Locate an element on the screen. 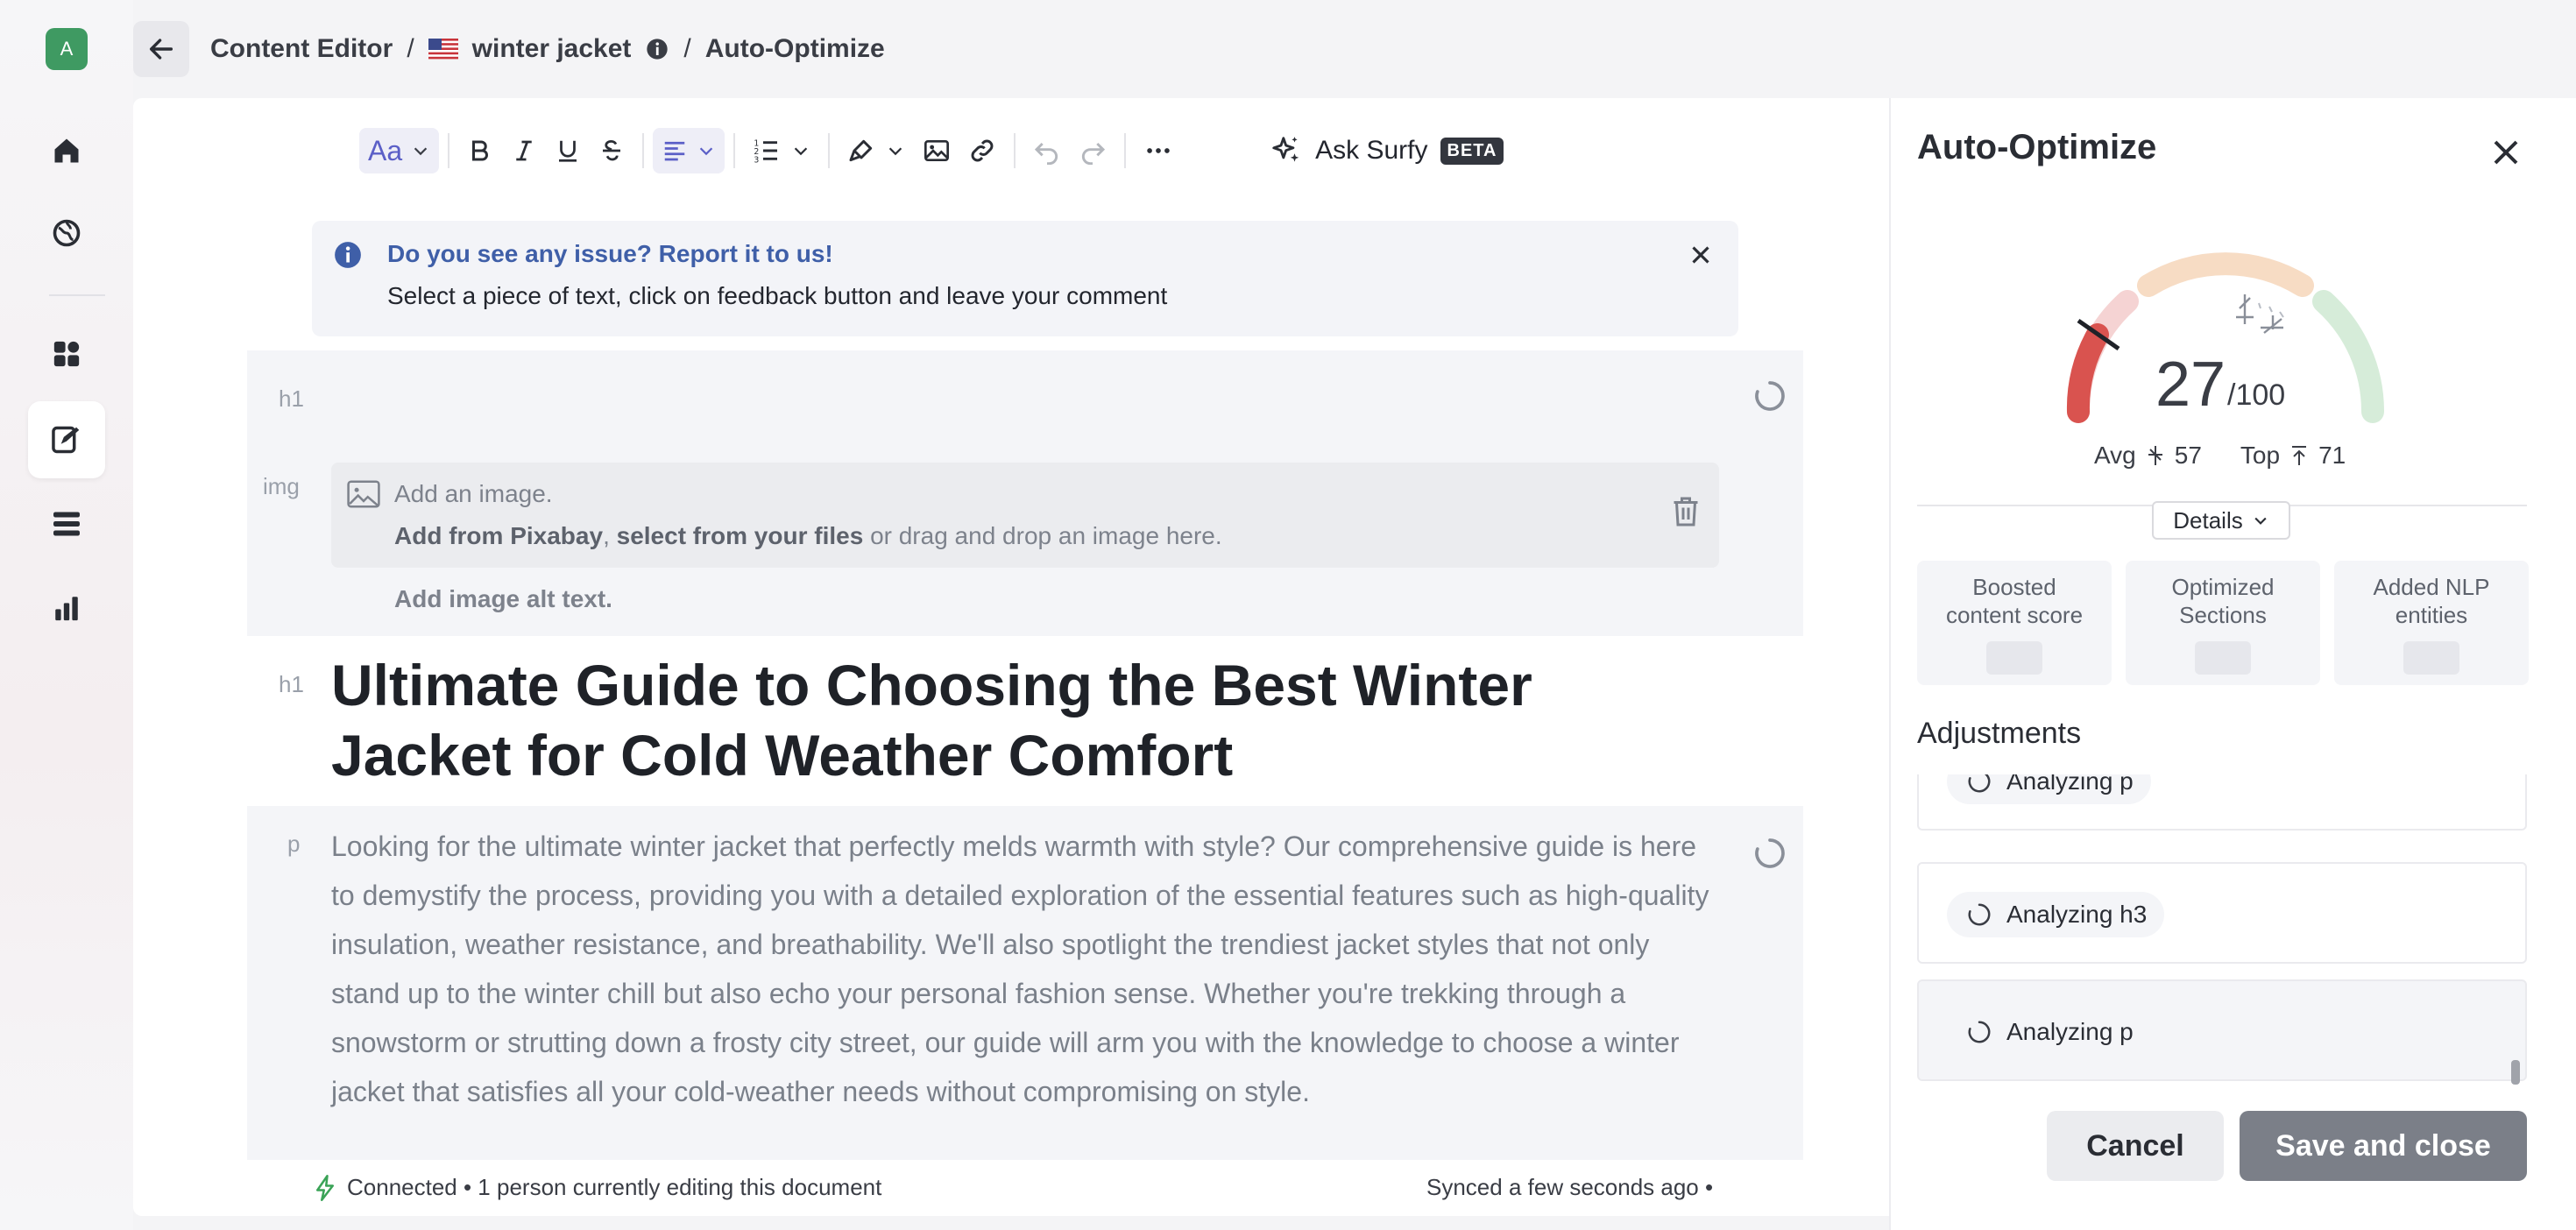 This screenshot has width=2576, height=1230. font-style-label: Aa is located at coordinates (385, 150).